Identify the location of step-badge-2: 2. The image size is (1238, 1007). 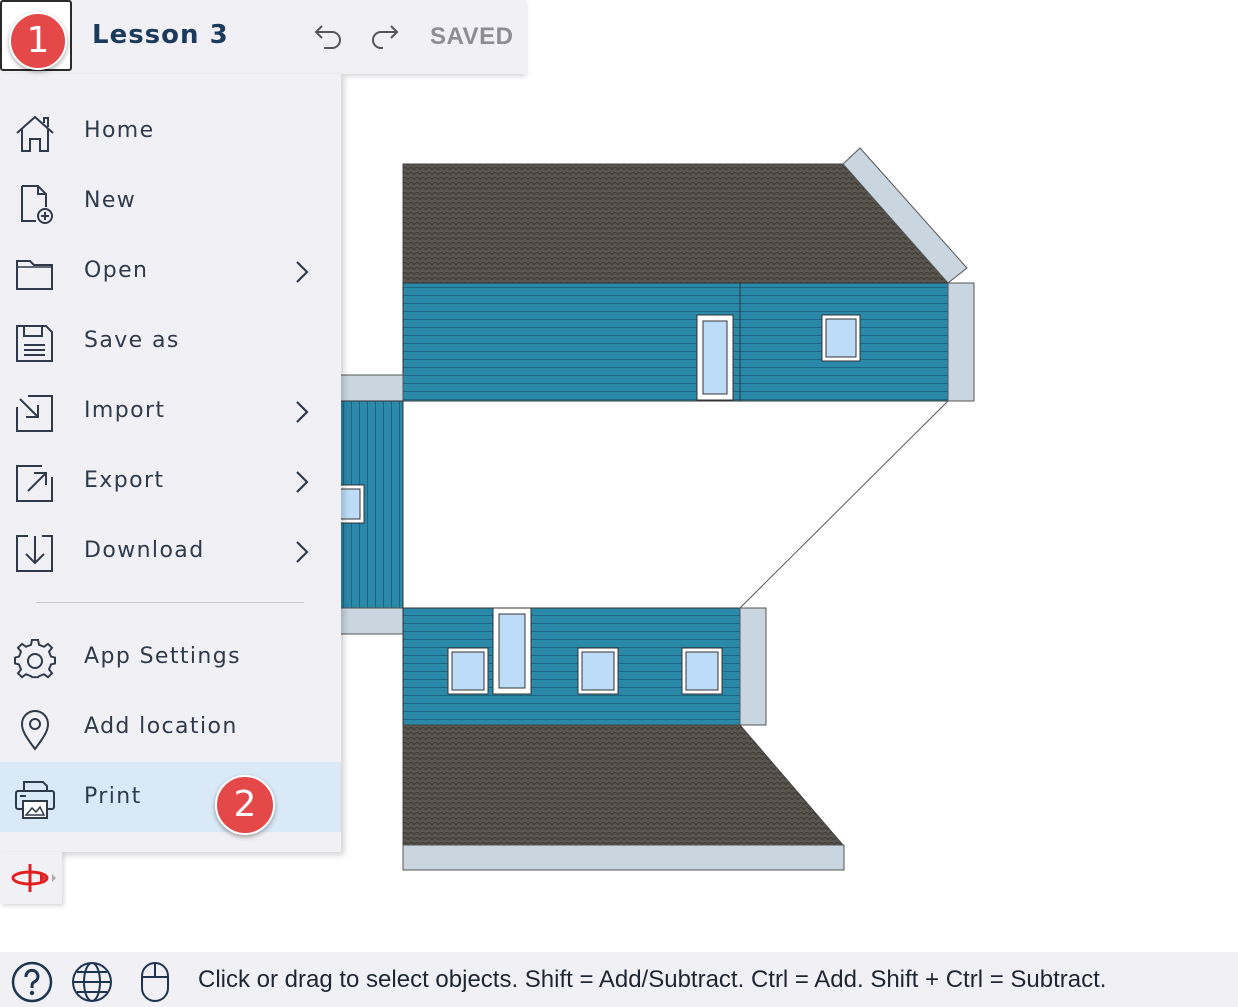
(245, 805).